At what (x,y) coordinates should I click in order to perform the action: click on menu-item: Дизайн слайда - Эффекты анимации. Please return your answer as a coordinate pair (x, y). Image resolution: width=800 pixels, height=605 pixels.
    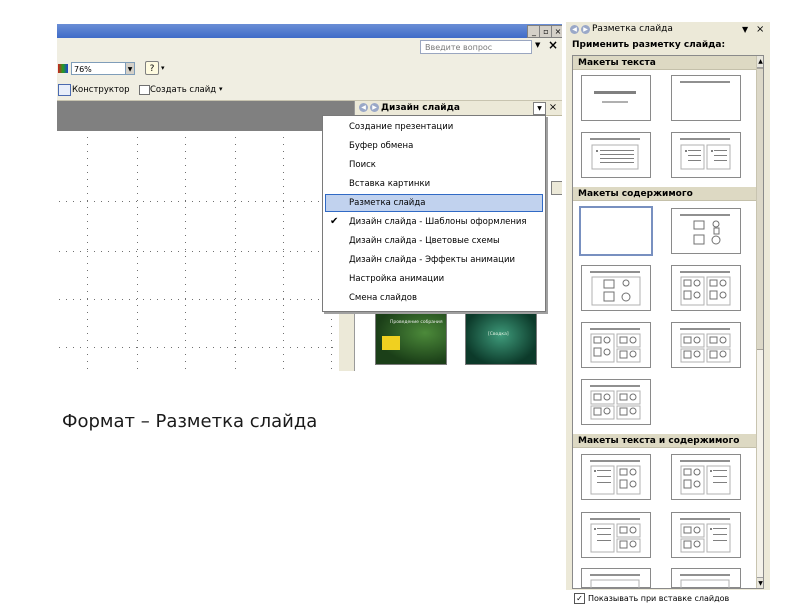
    Looking at the image, I should click on (434, 260).